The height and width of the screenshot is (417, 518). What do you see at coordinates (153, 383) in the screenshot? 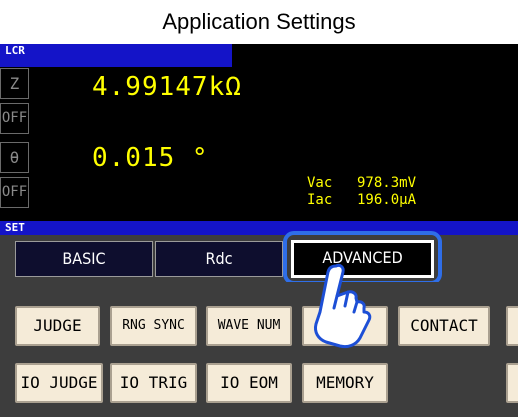
I see `io-trig-button: IO TRIG` at bounding box center [153, 383].